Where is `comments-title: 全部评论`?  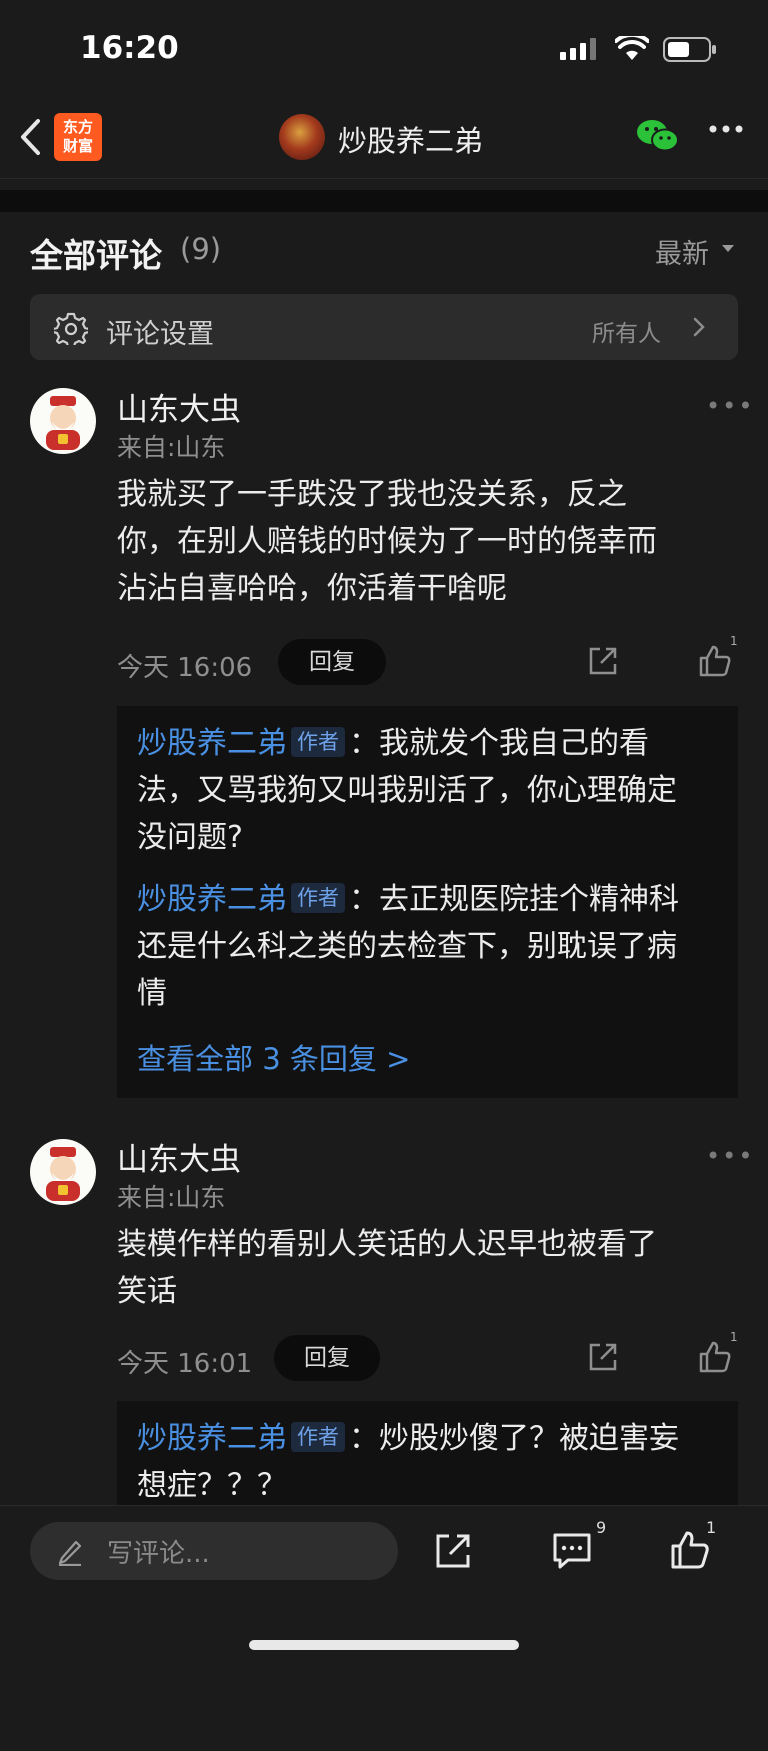 comments-title: 全部评论 is located at coordinates (96, 255).